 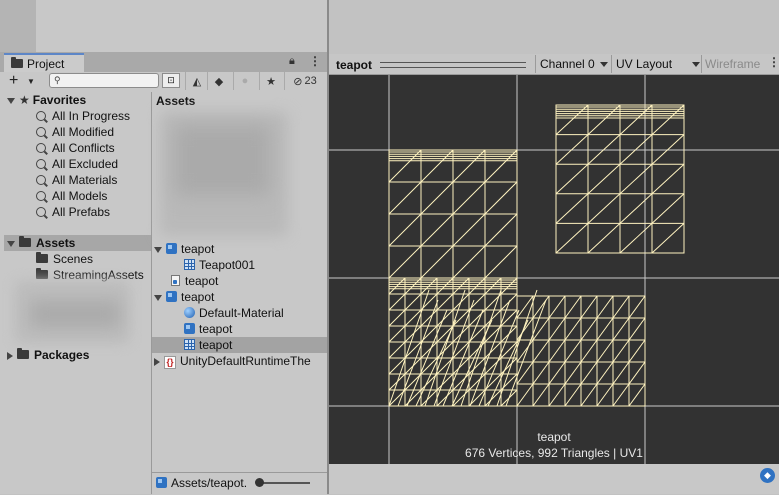 I want to click on favorite-item: All Models, so click(x=71, y=196).